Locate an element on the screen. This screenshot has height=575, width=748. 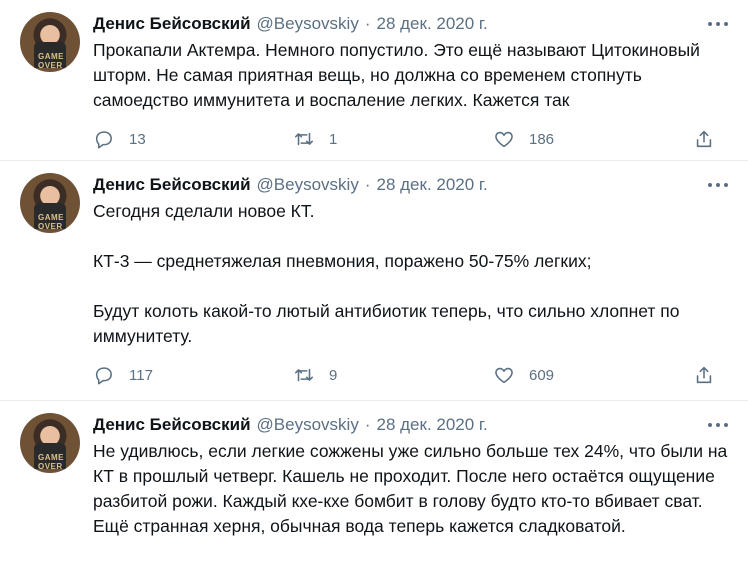
like-button: 609 is located at coordinates (593, 375).